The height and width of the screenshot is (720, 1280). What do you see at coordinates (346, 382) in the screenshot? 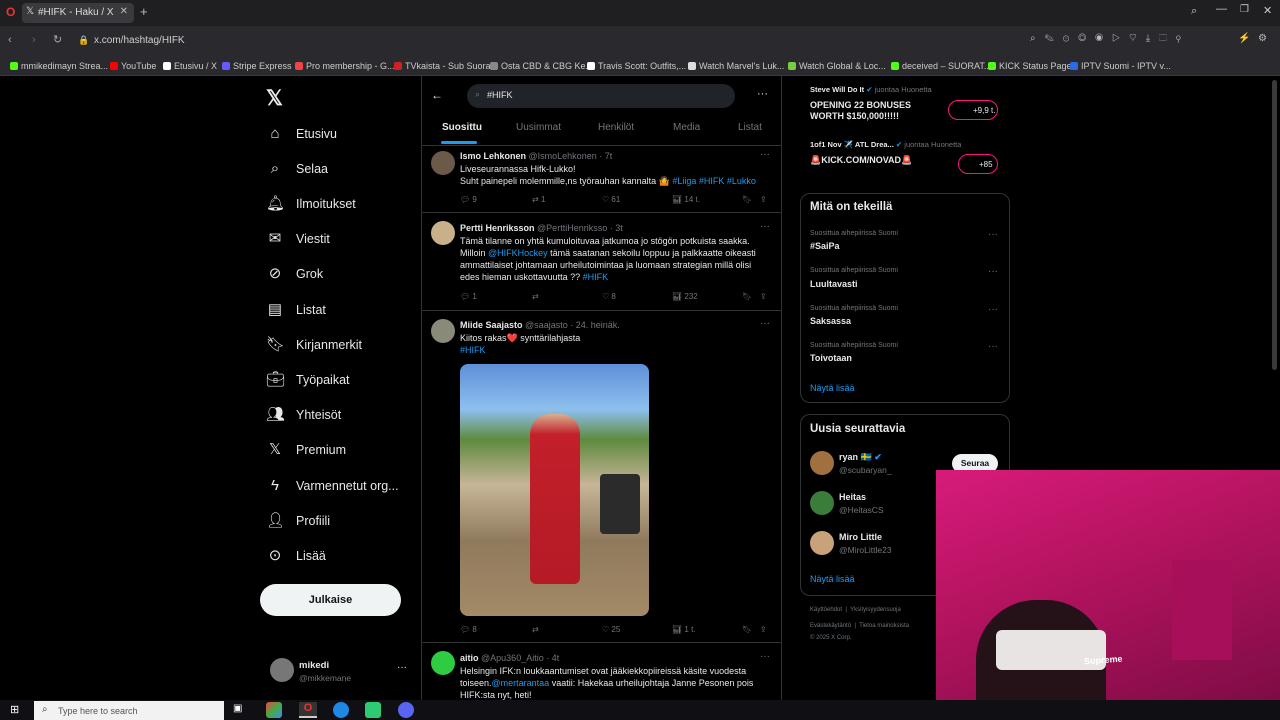
I see `nav-item-jobs: 💼︎ Työpaikat` at bounding box center [346, 382].